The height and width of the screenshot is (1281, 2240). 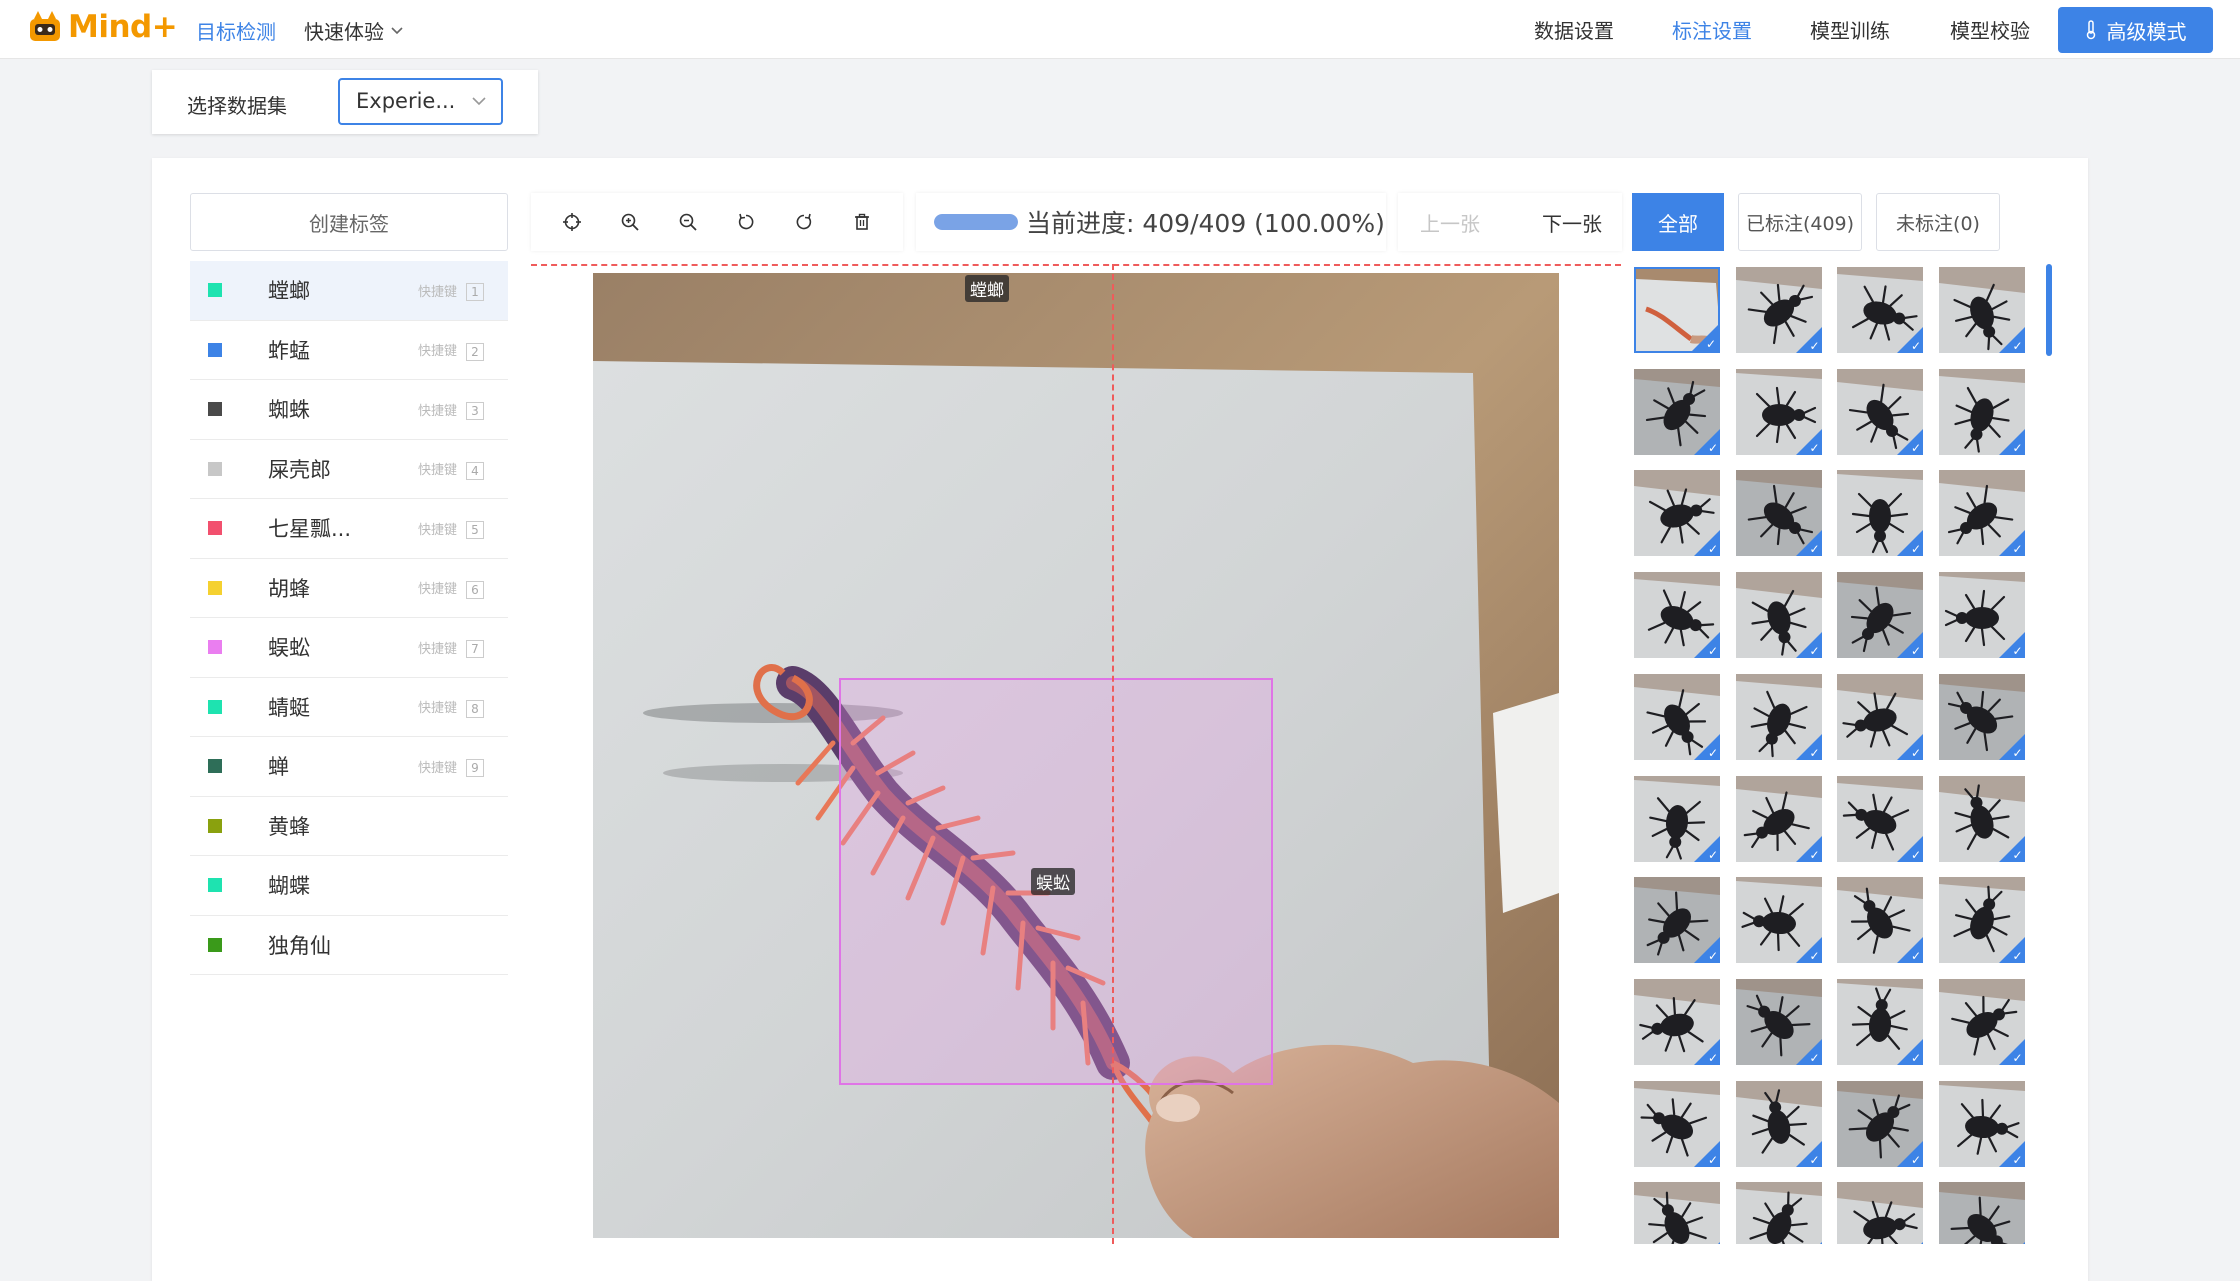 What do you see at coordinates (688, 222) in the screenshot?
I see `zoom-out-icon` at bounding box center [688, 222].